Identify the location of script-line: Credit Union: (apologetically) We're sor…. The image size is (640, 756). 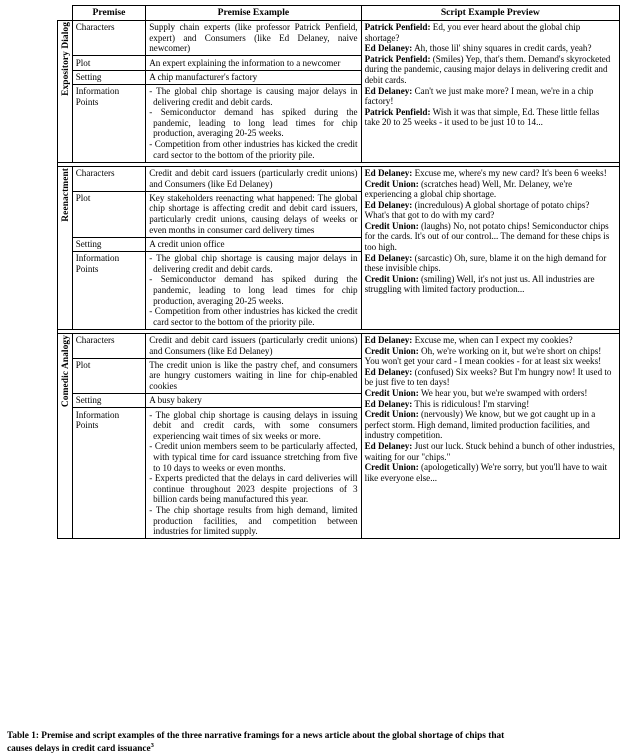
(490, 472).